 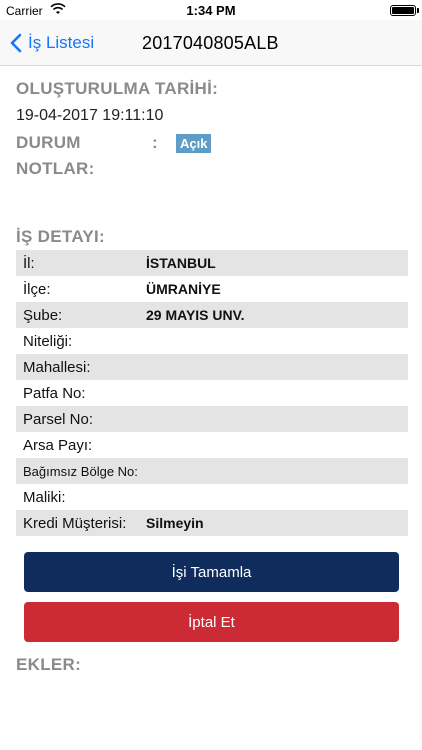 What do you see at coordinates (175, 523) in the screenshot?
I see `detail-value: Silmeyin` at bounding box center [175, 523].